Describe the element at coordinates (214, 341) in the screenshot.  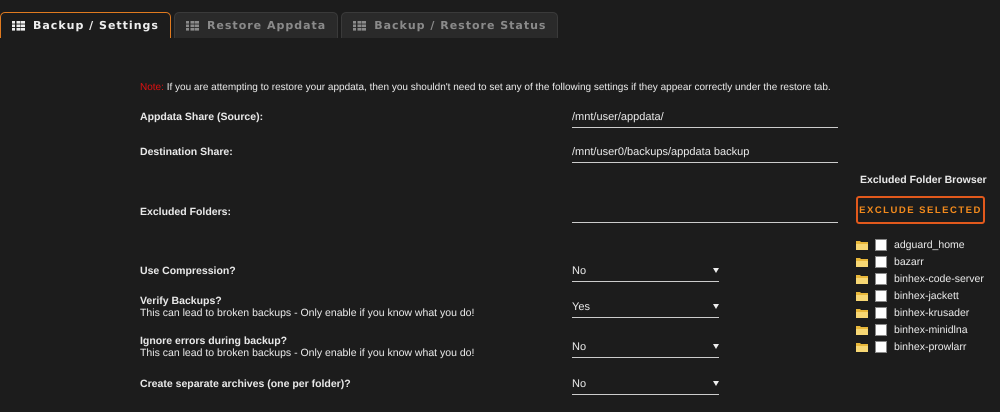
I see `setting-label: Ignore errors during backup?` at that location.